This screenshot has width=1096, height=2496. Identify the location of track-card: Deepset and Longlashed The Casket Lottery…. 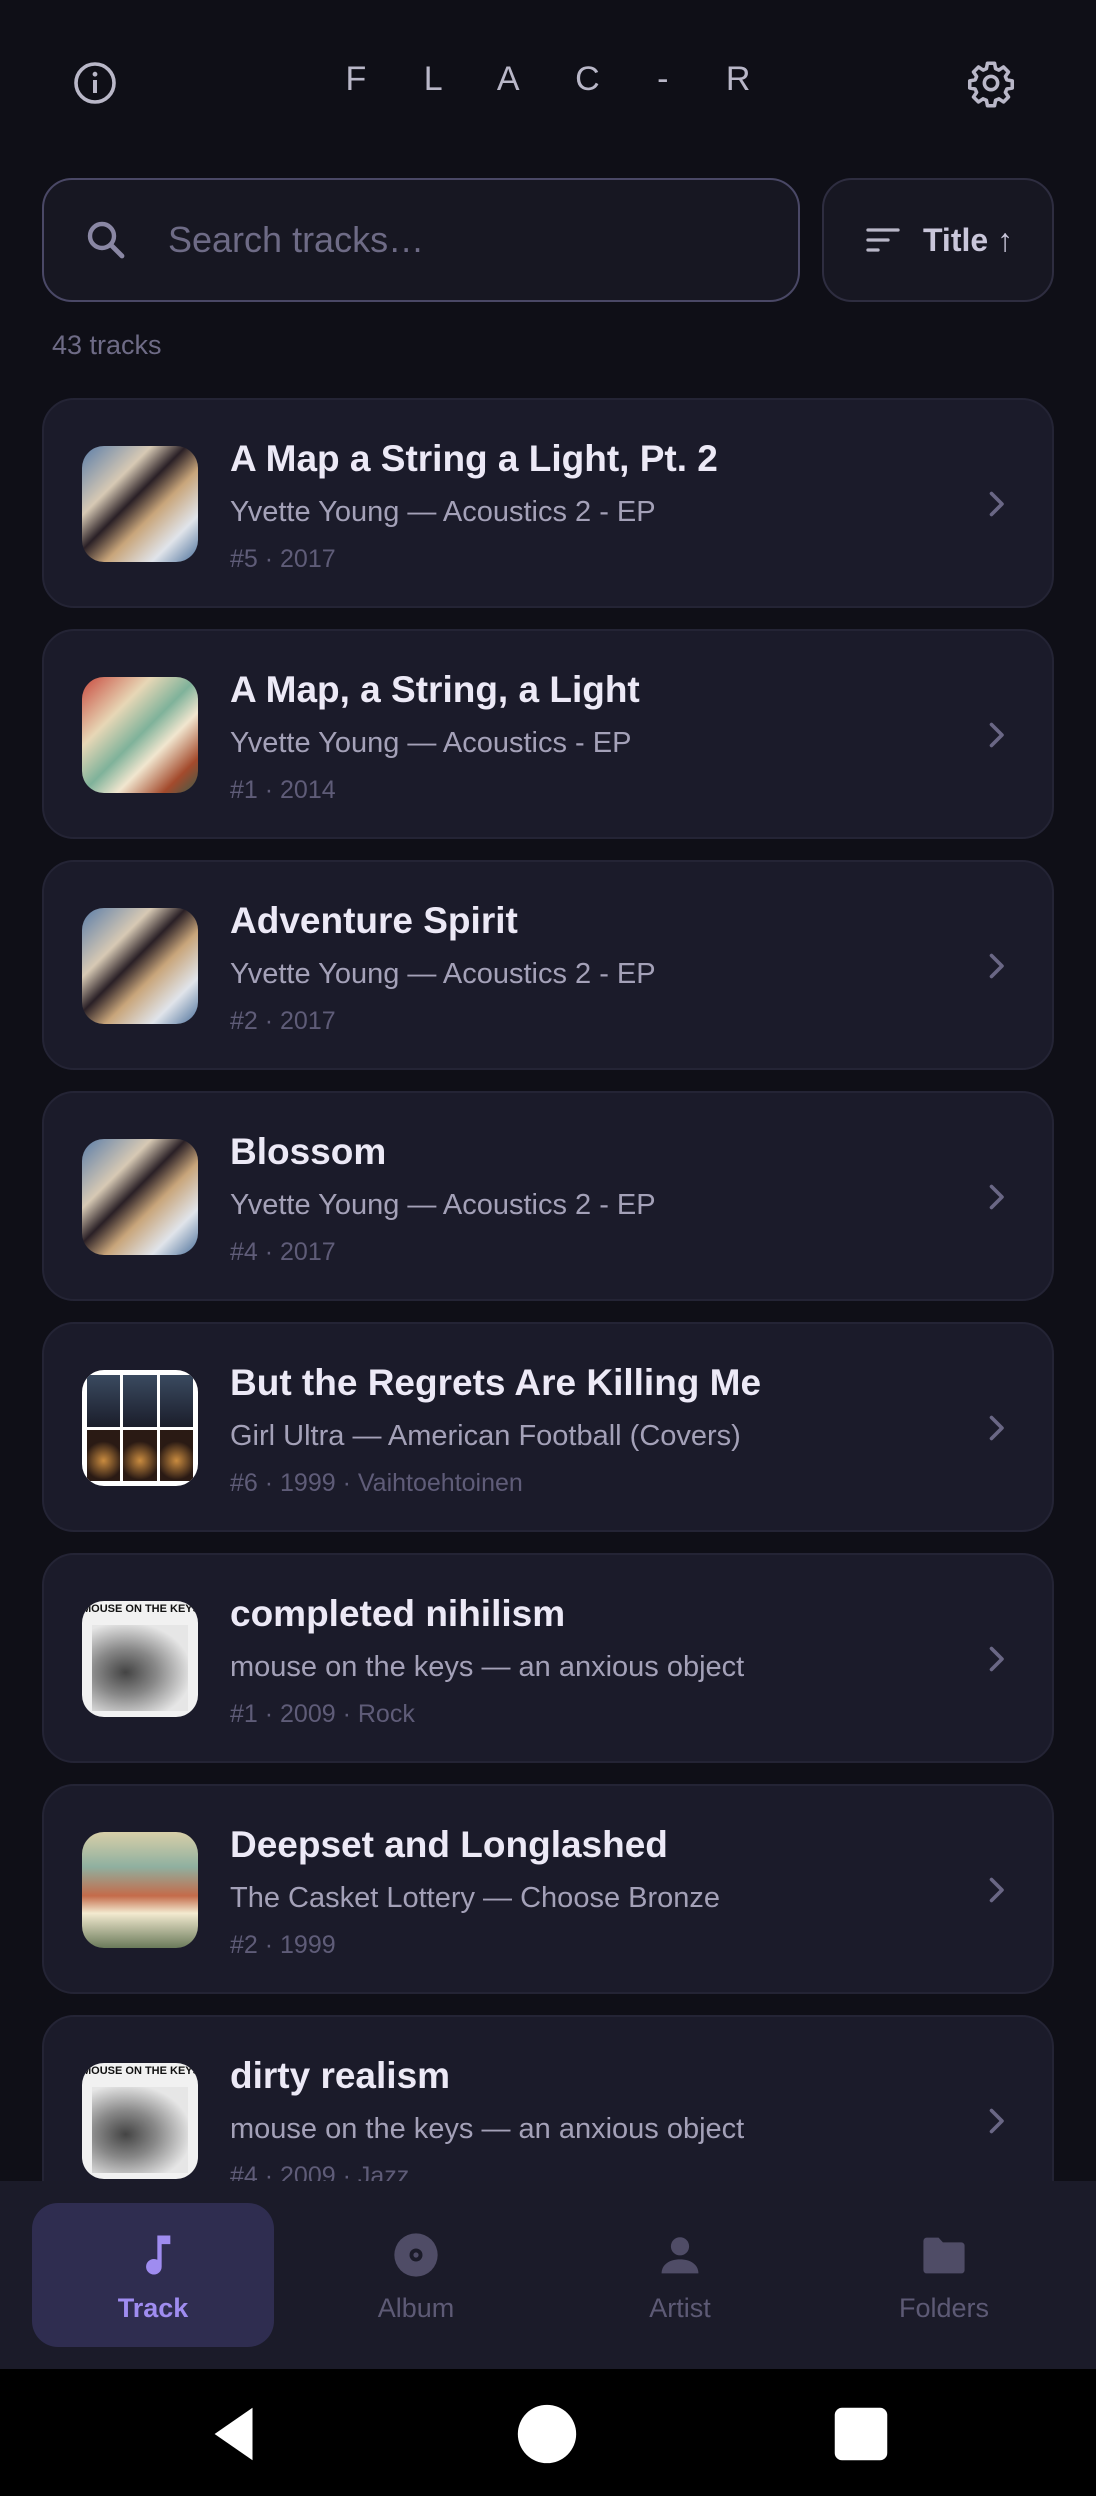
(548, 1889).